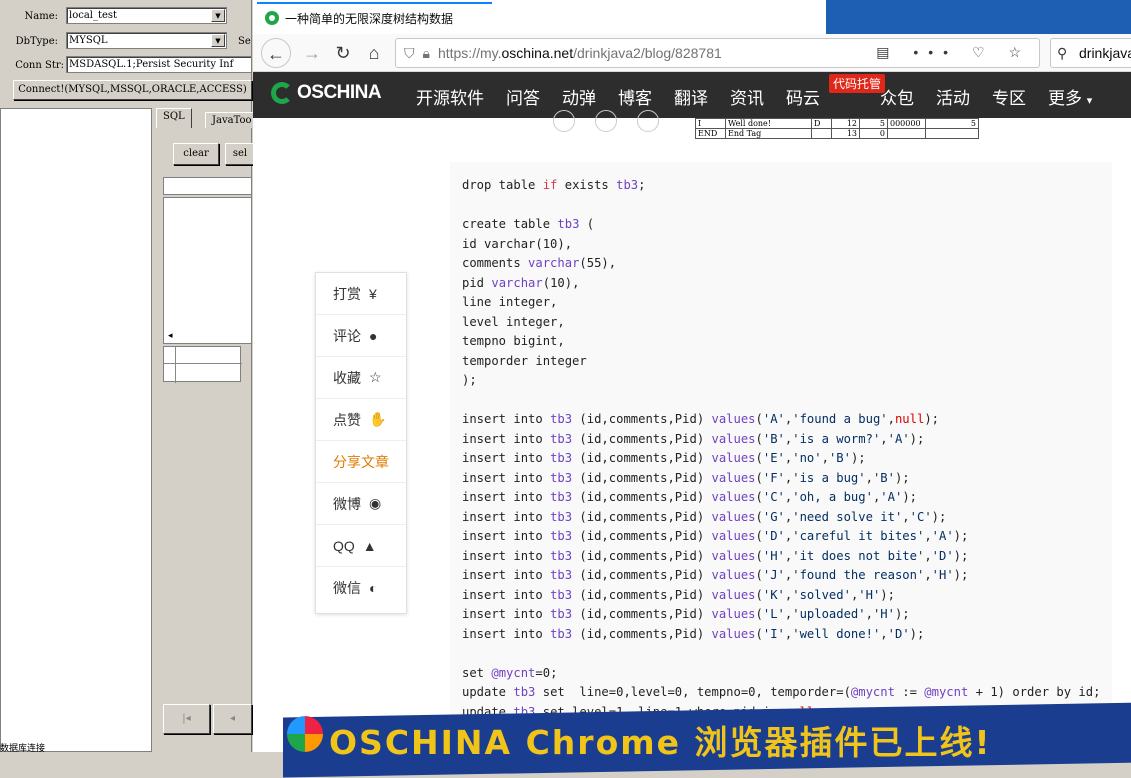  I want to click on search-icon: ⚲, so click(1062, 53).